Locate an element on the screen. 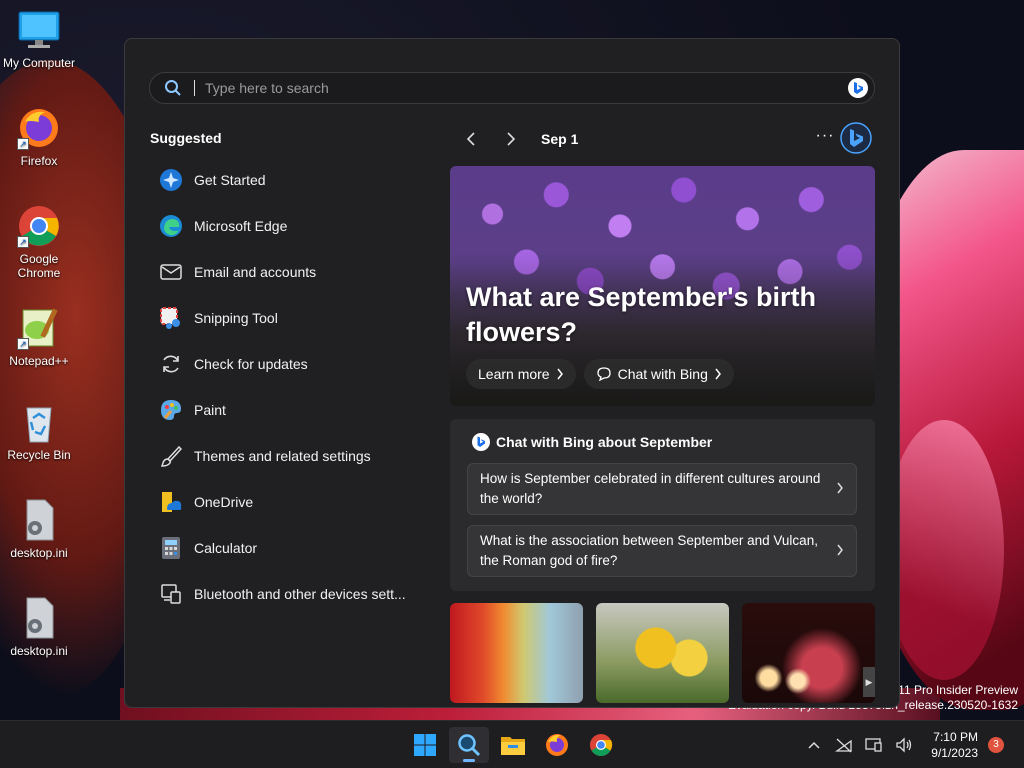 This screenshot has width=1024, height=768. taskbar: 7:10 PM 9/1/2023 3 is located at coordinates (512, 744).